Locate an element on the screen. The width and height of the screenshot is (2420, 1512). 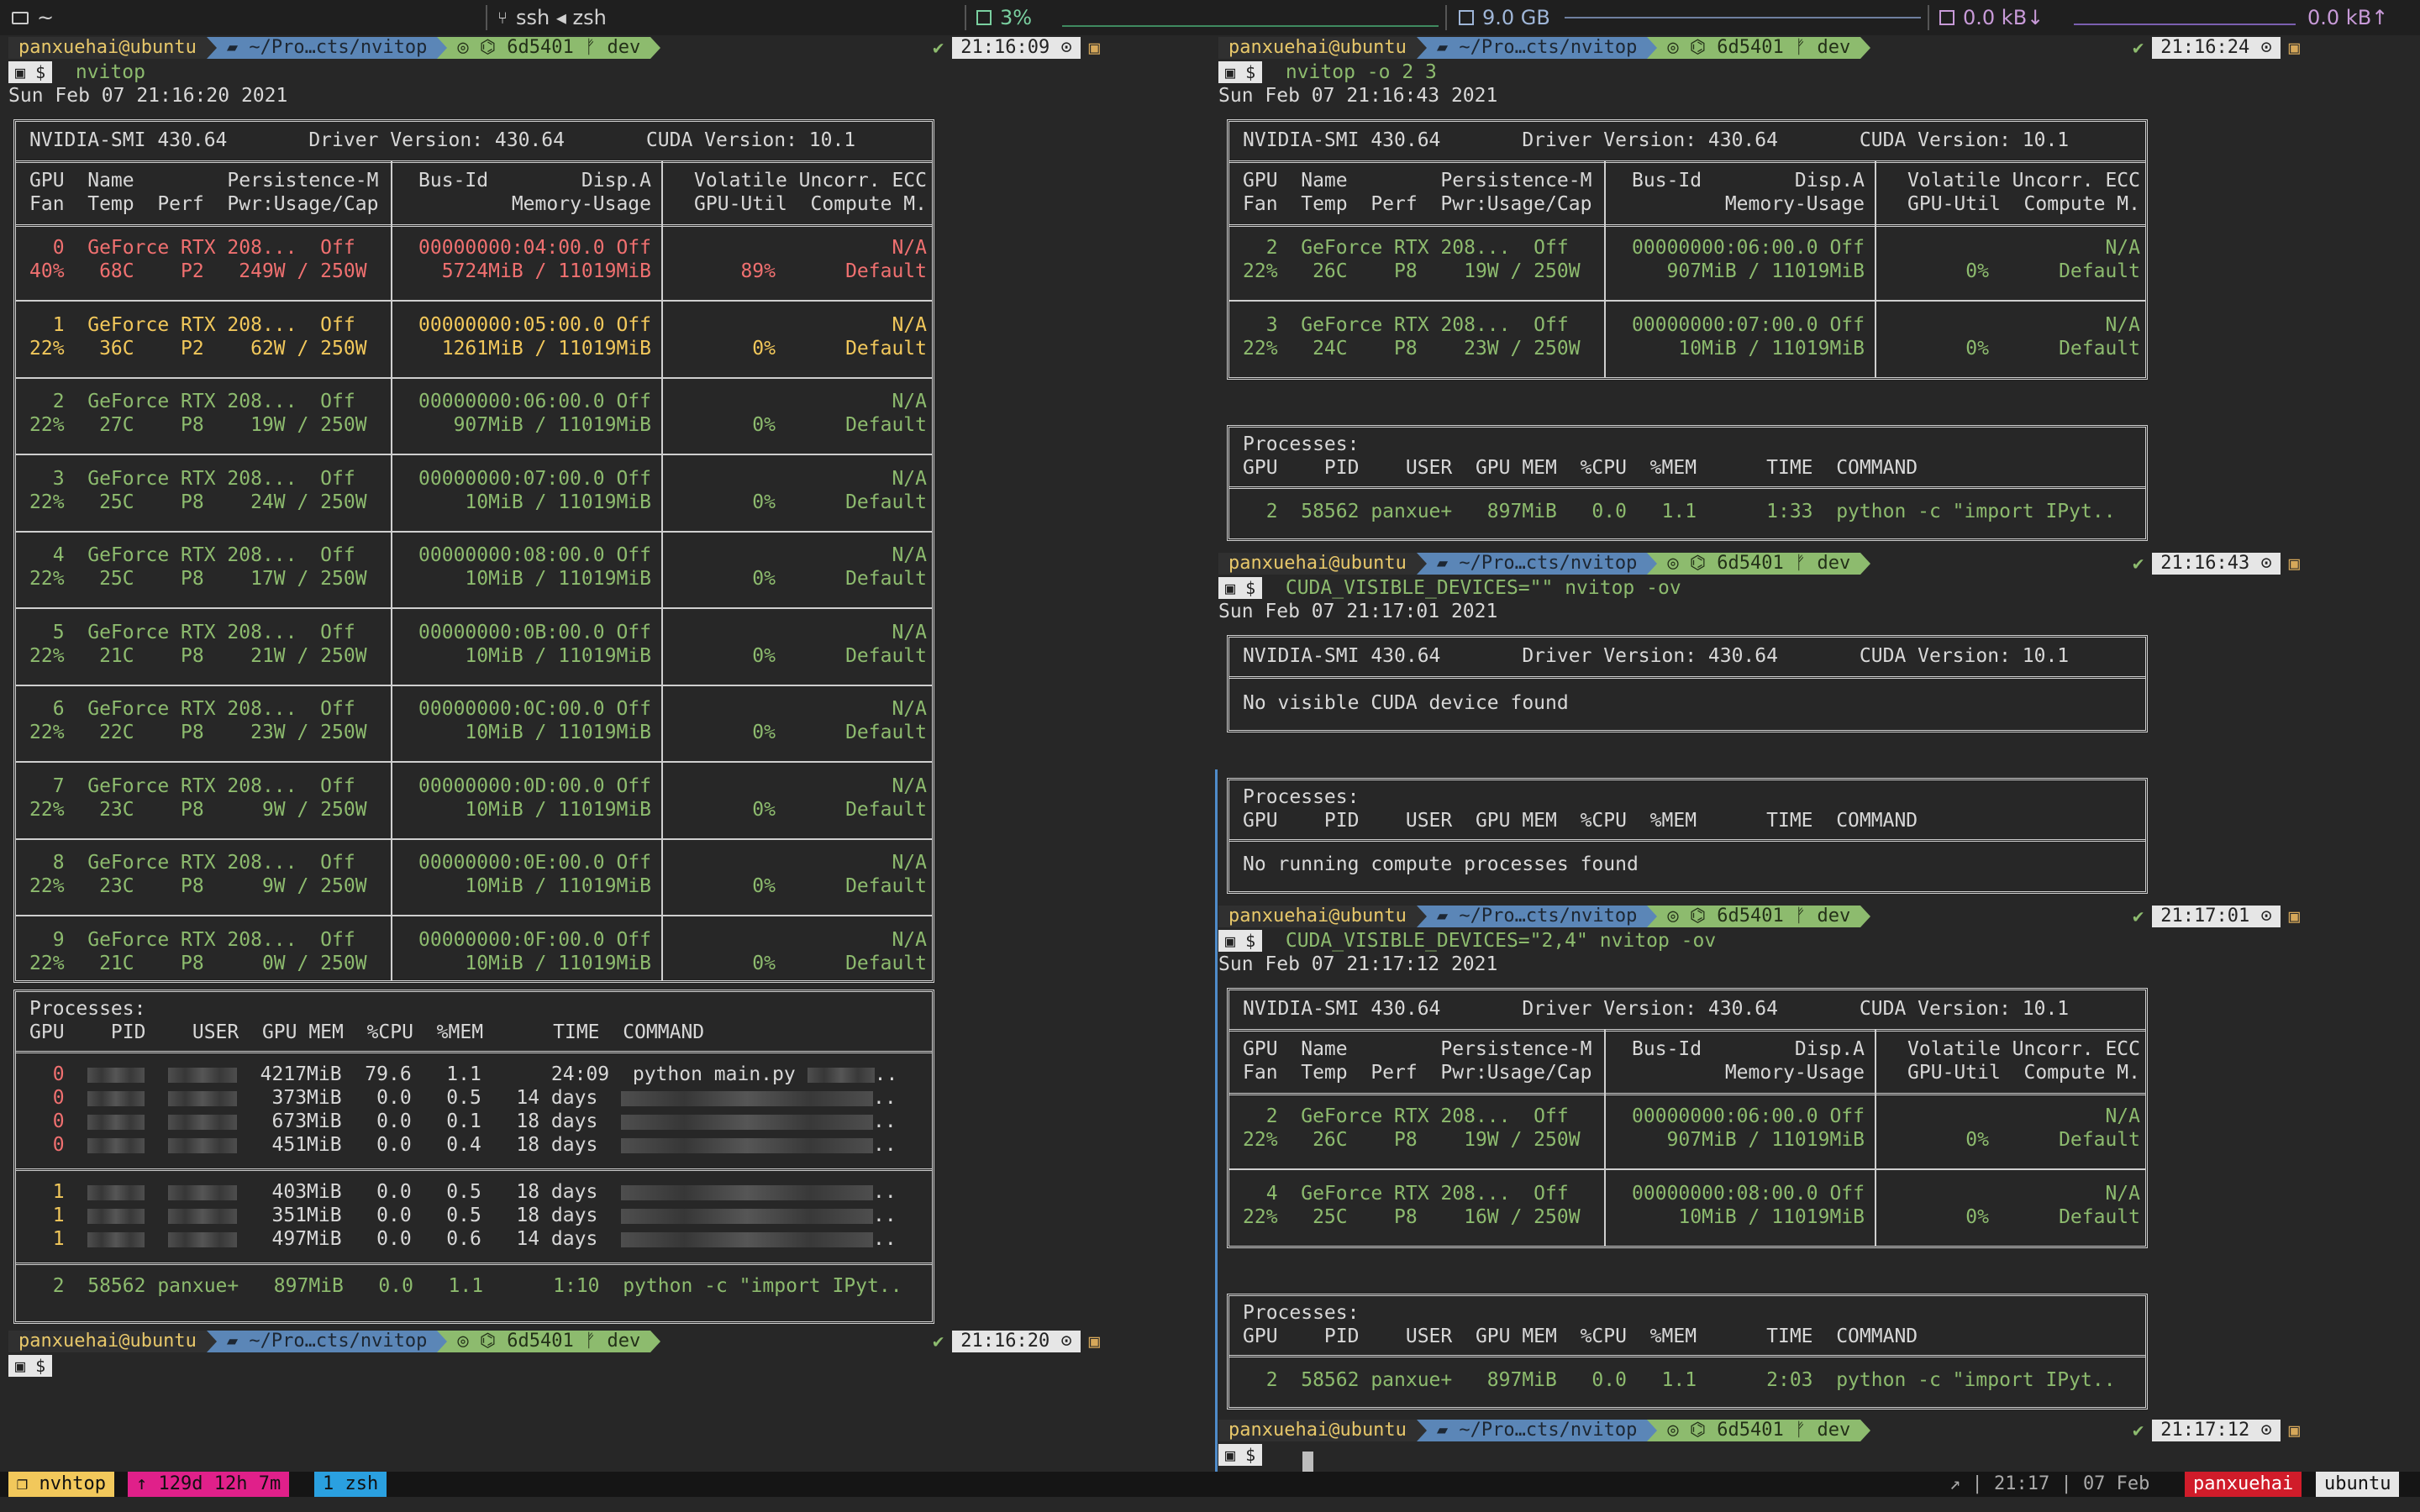
gpu-name-cell: 1 GeForce RTX 208... Off is located at coordinates (192, 324).